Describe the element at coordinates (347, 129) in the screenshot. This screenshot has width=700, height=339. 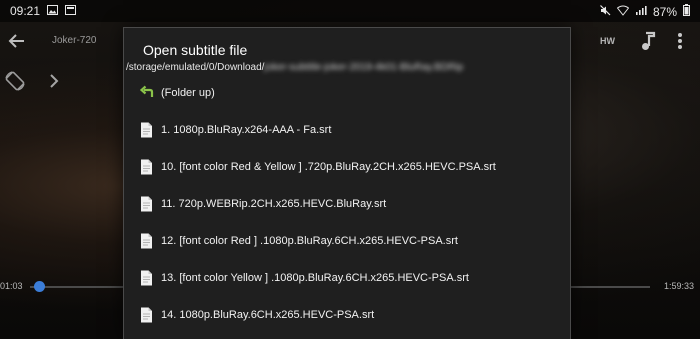
I see `file-item: 1. 1080p.BluRay.x264-AAA - Fa.srt` at that location.